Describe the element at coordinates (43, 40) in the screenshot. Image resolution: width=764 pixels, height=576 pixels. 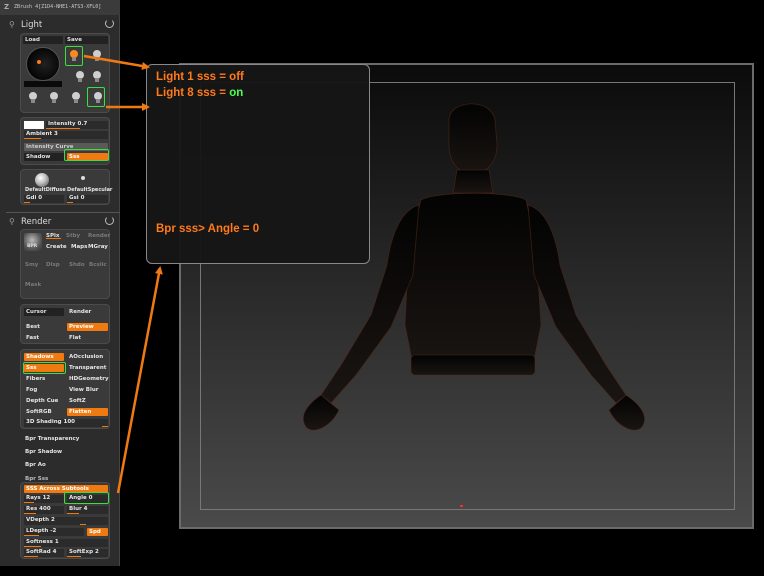
I see `light-load-button: Load` at that location.